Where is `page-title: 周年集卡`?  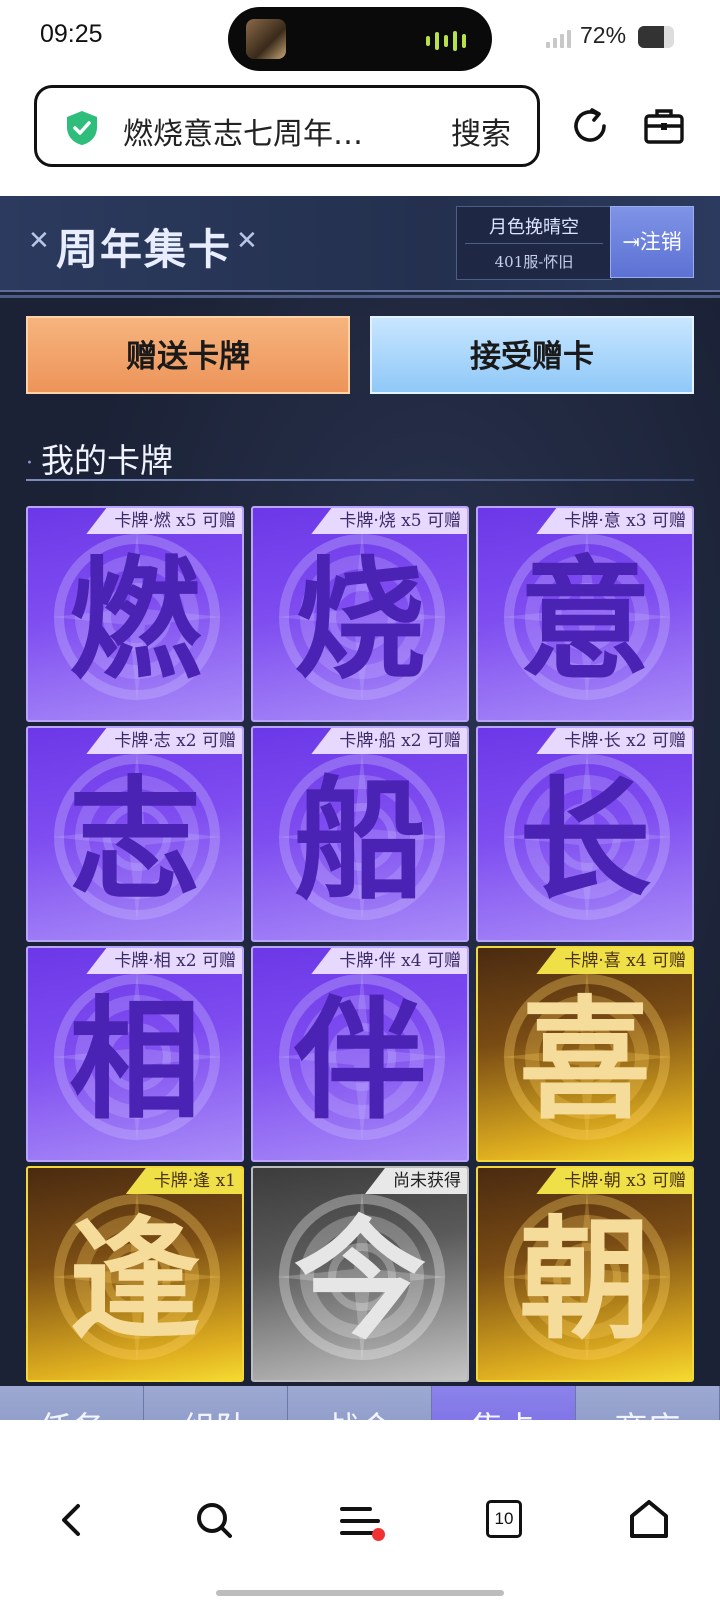
page-title: 周年集卡 is located at coordinates (144, 249).